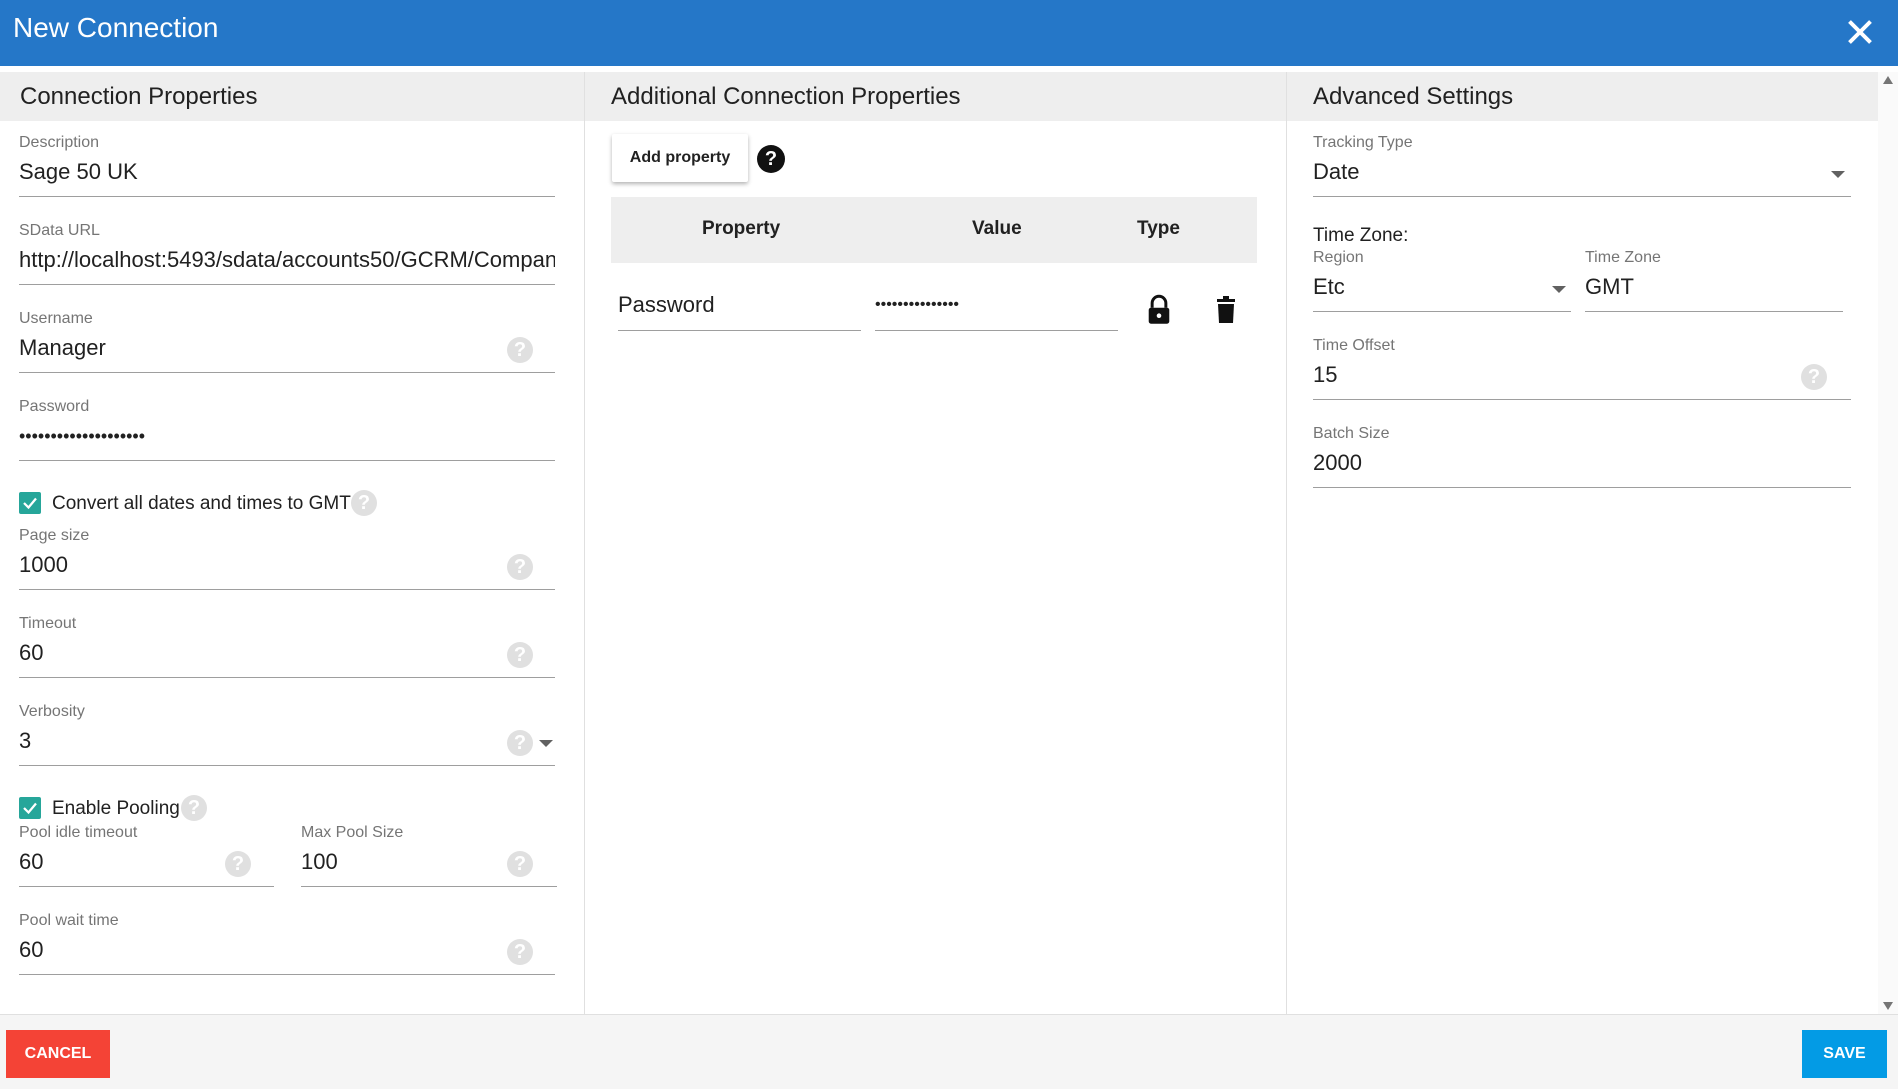 The height and width of the screenshot is (1089, 1898). I want to click on pool-wait-time-field: Pool wait time 60 ?, so click(287, 947).